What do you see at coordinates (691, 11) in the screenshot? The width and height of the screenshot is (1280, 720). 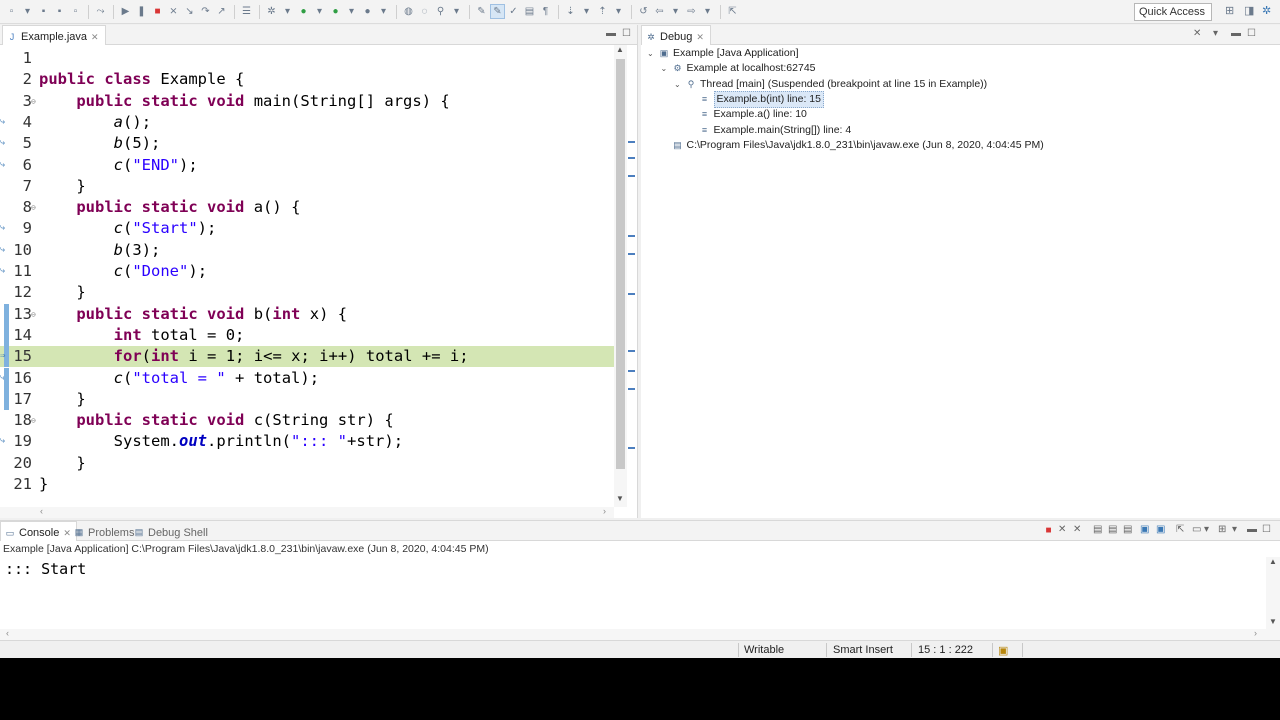 I see `forward-icon: ⇨` at bounding box center [691, 11].